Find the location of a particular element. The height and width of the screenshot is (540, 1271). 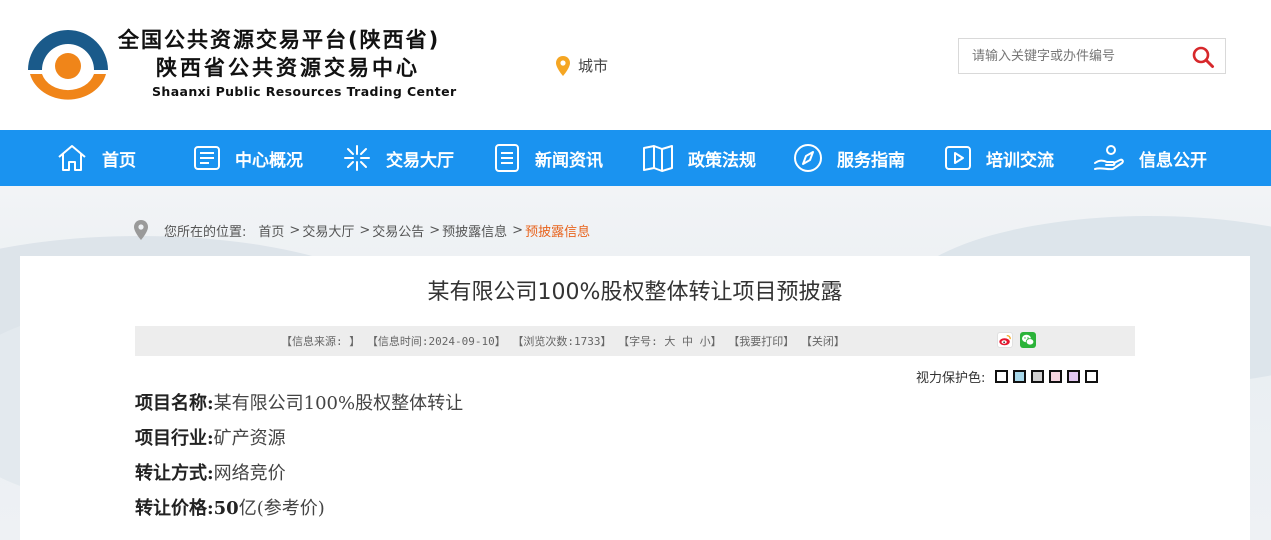

eye-care-swatch-purple is located at coordinates (1074, 376).